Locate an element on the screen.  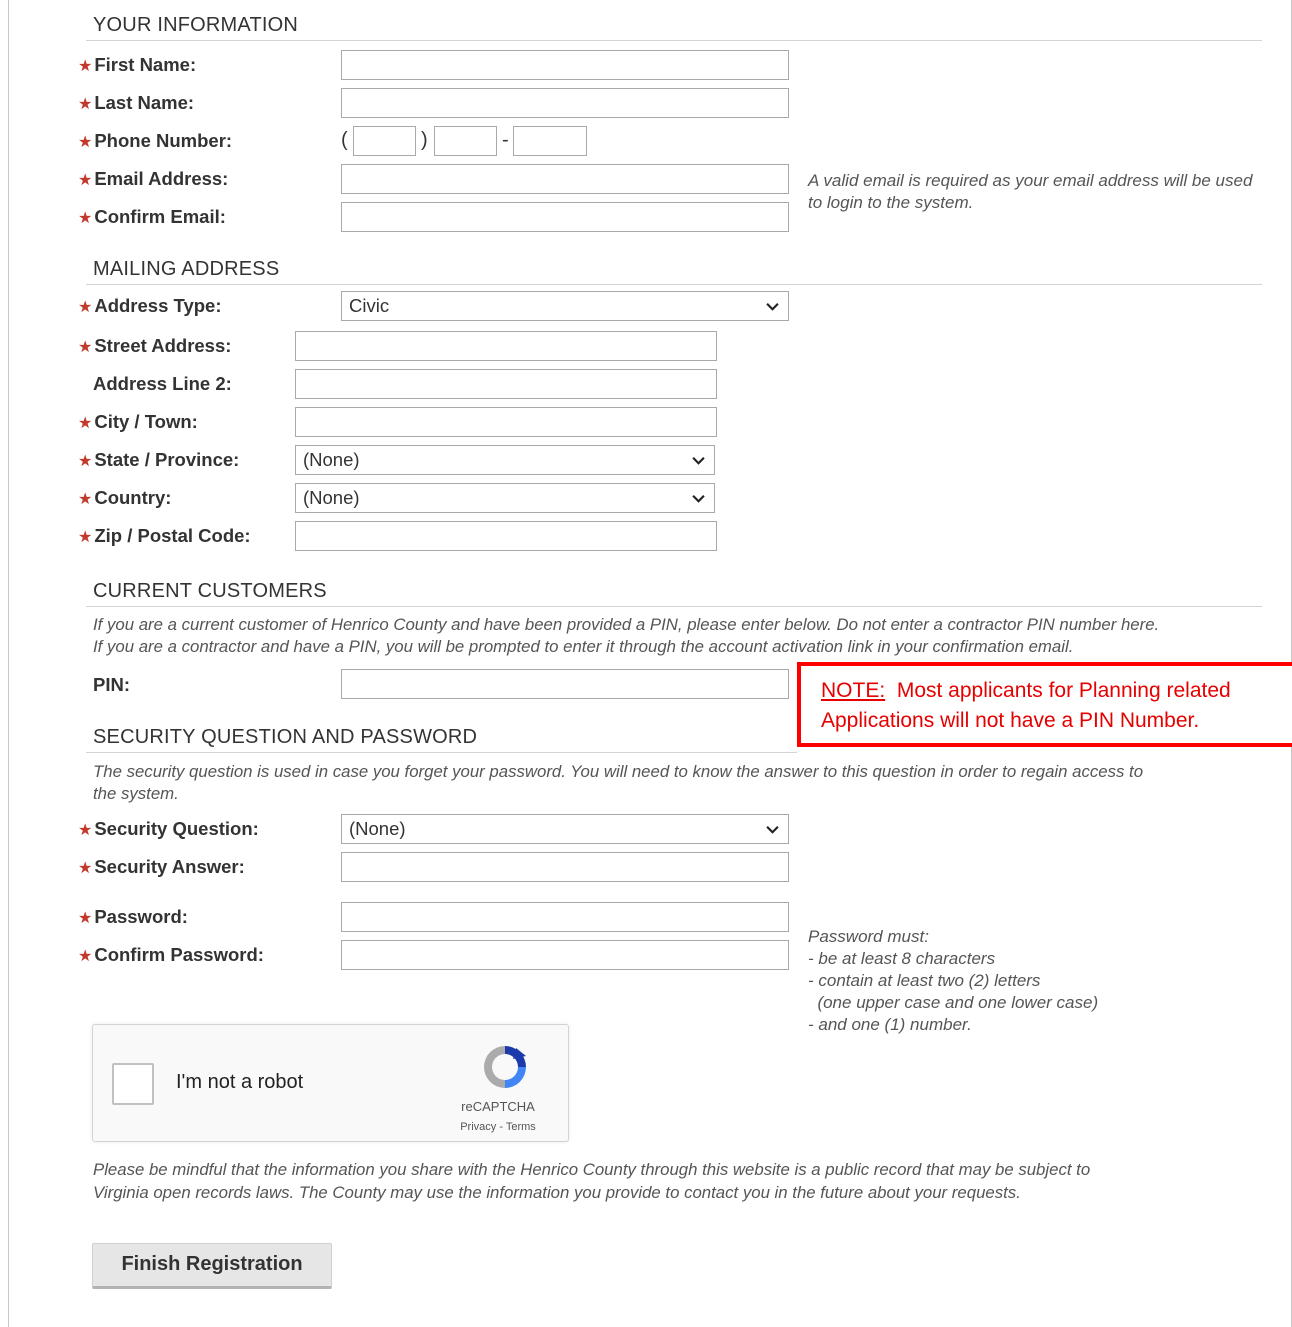
section-title-current-customers: CURRENT CUSTOMERS is located at coordinates (210, 591).